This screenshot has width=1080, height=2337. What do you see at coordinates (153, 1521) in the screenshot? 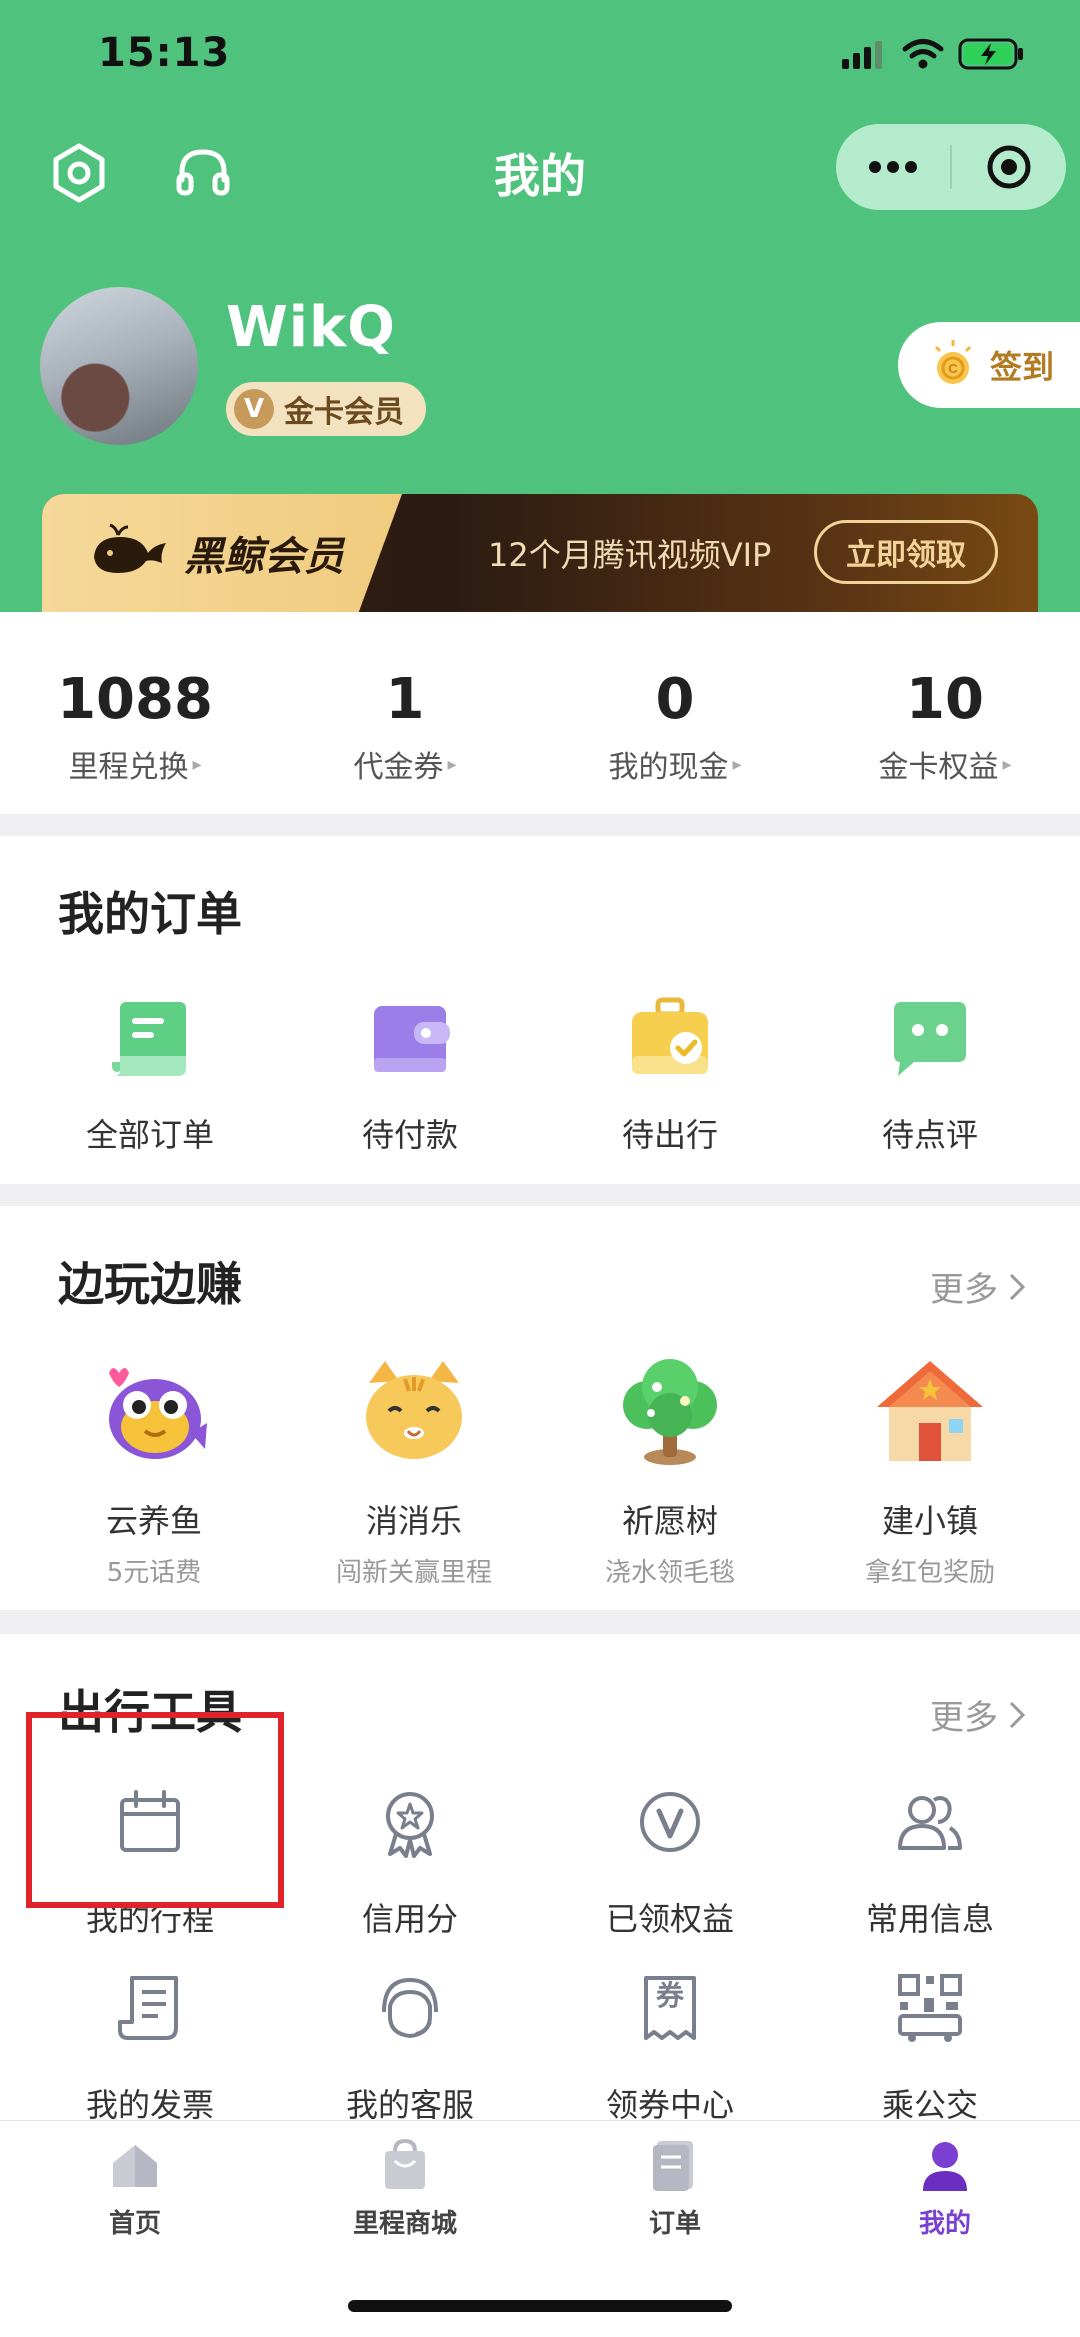
I see `game-label: 云养鱼` at bounding box center [153, 1521].